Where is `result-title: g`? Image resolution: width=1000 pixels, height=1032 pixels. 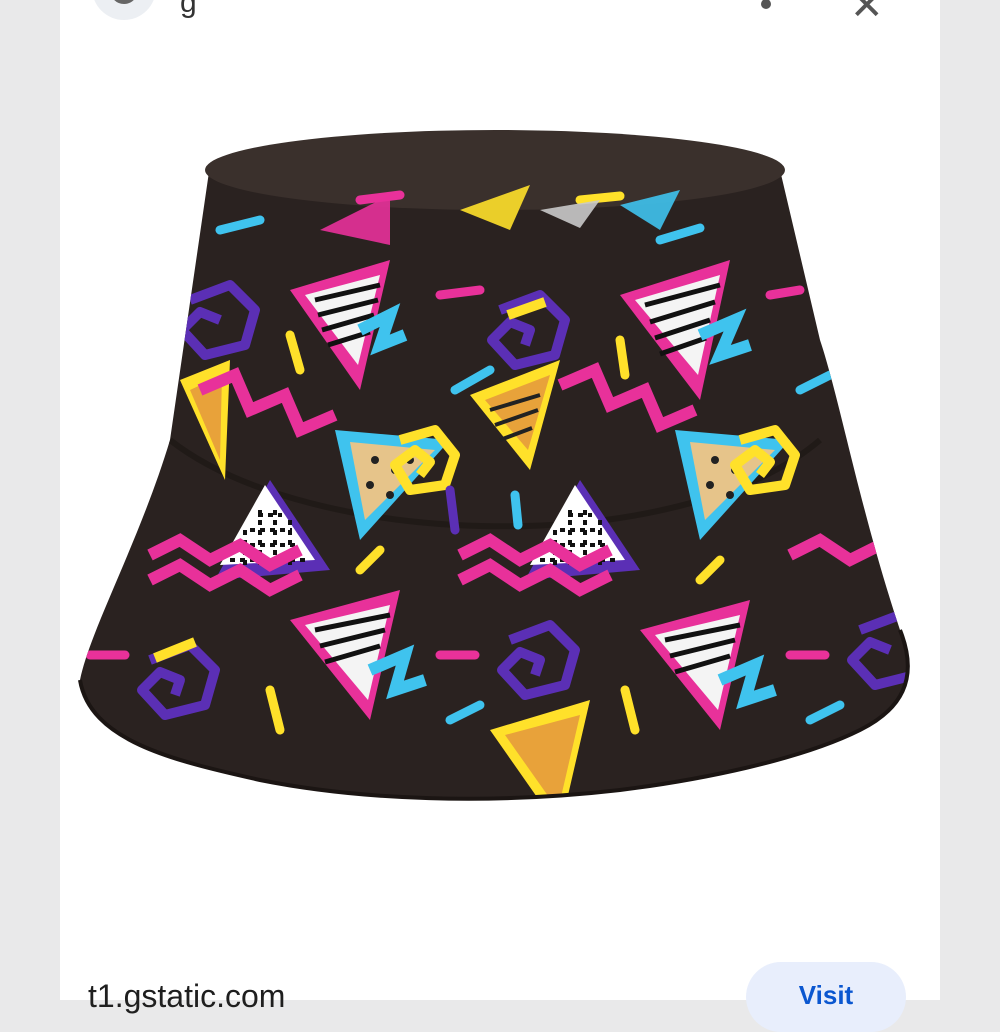 result-title: g is located at coordinates (188, 9).